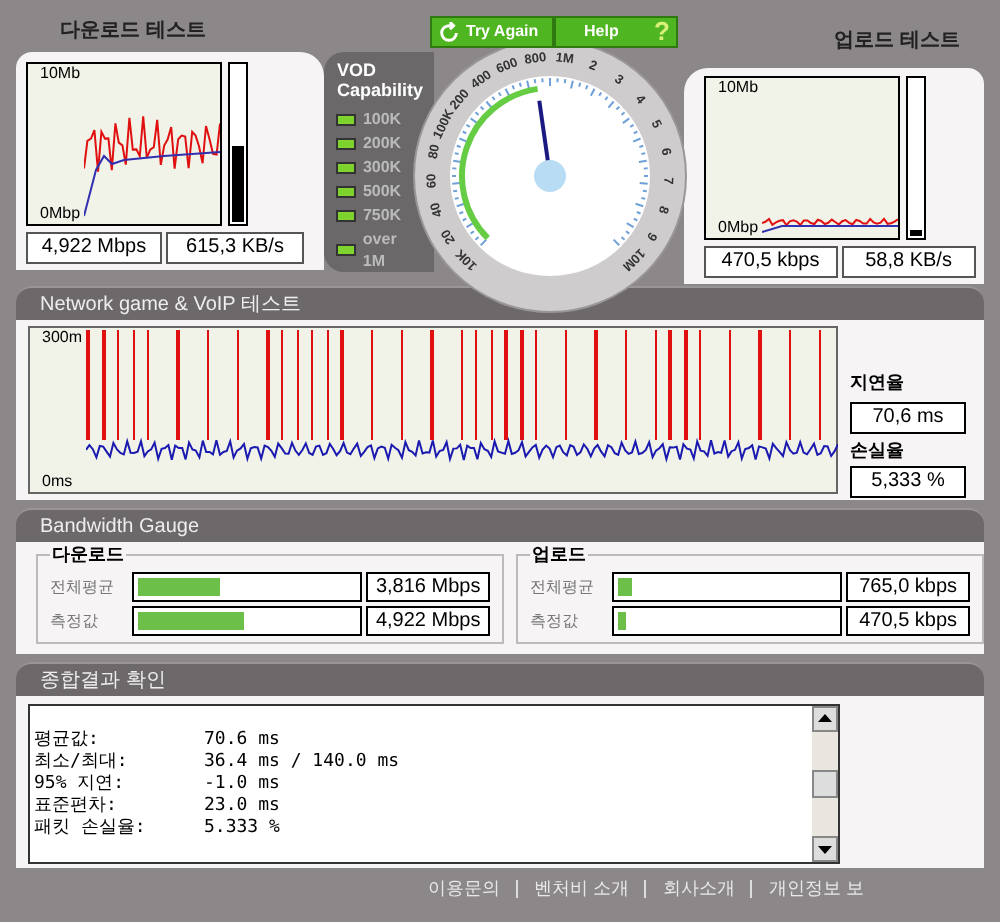 The width and height of the screenshot is (1000, 922). I want to click on summary-value: 36.4 ms / 140.0 ms, so click(303, 763).